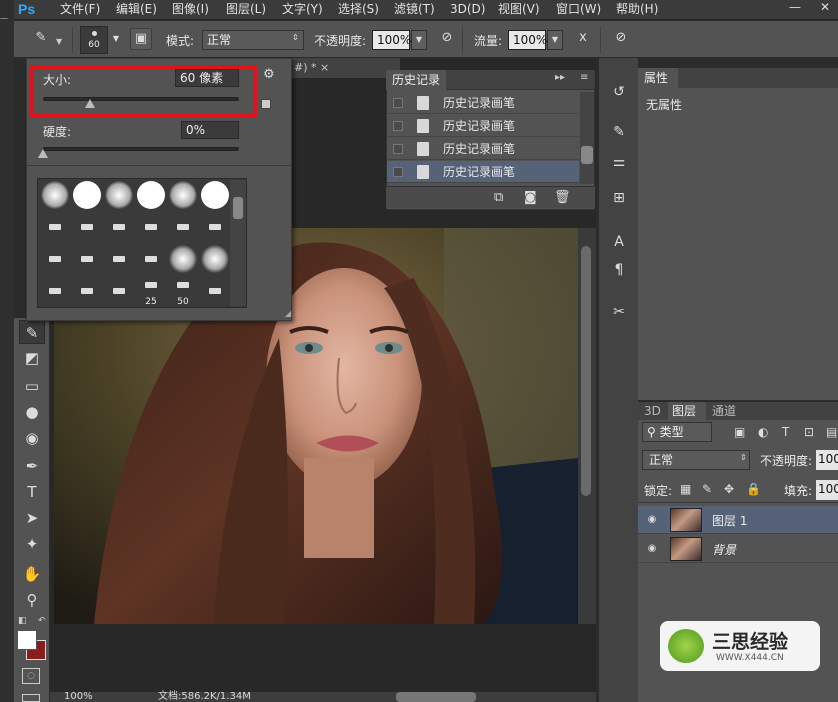 This screenshot has height=702, width=838. I want to click on brush-panel-icon: ✎, so click(619, 132).